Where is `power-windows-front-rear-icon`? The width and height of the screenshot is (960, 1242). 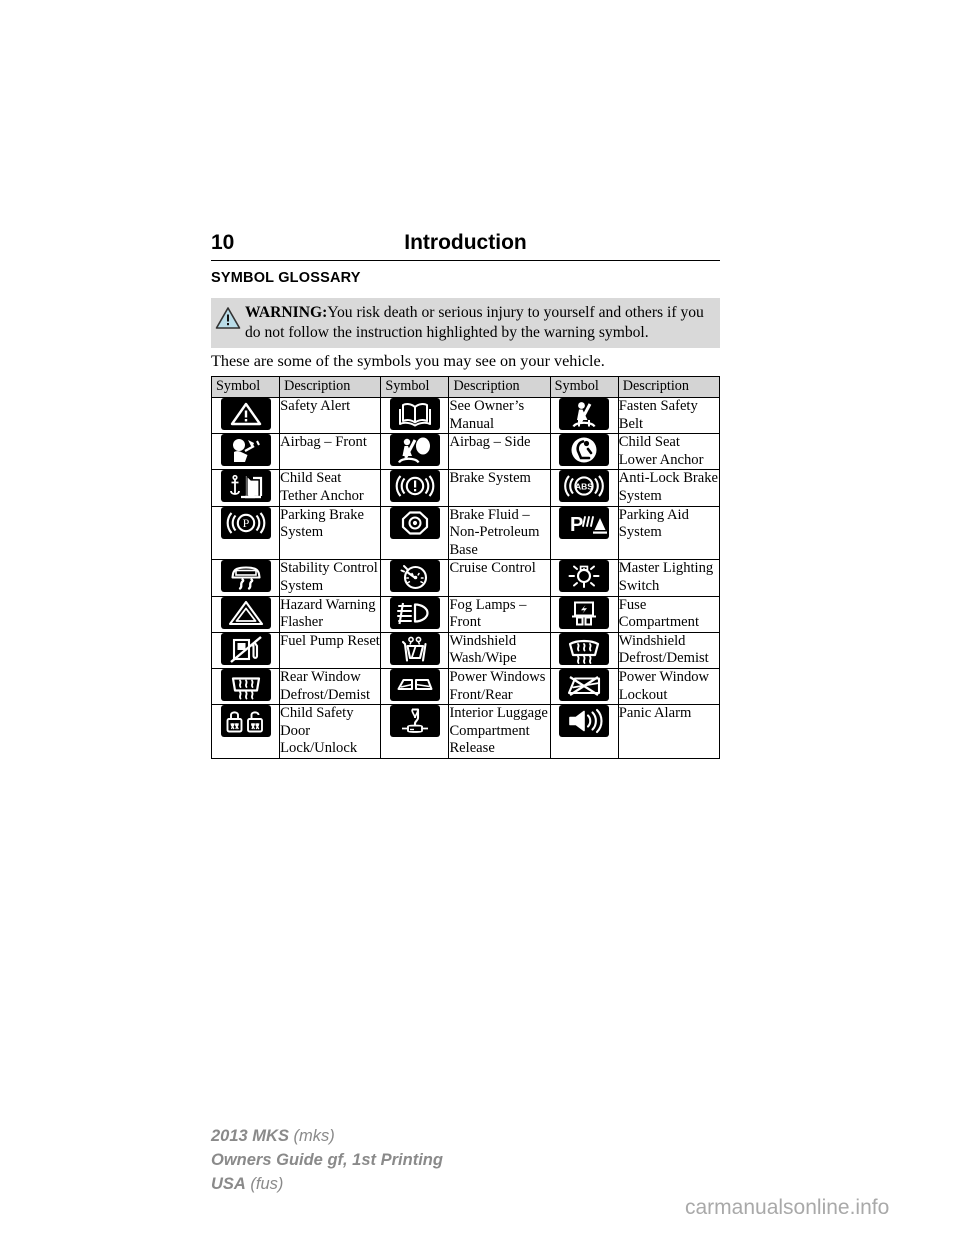
power-windows-front-rear-icon is located at coordinates (414, 684).